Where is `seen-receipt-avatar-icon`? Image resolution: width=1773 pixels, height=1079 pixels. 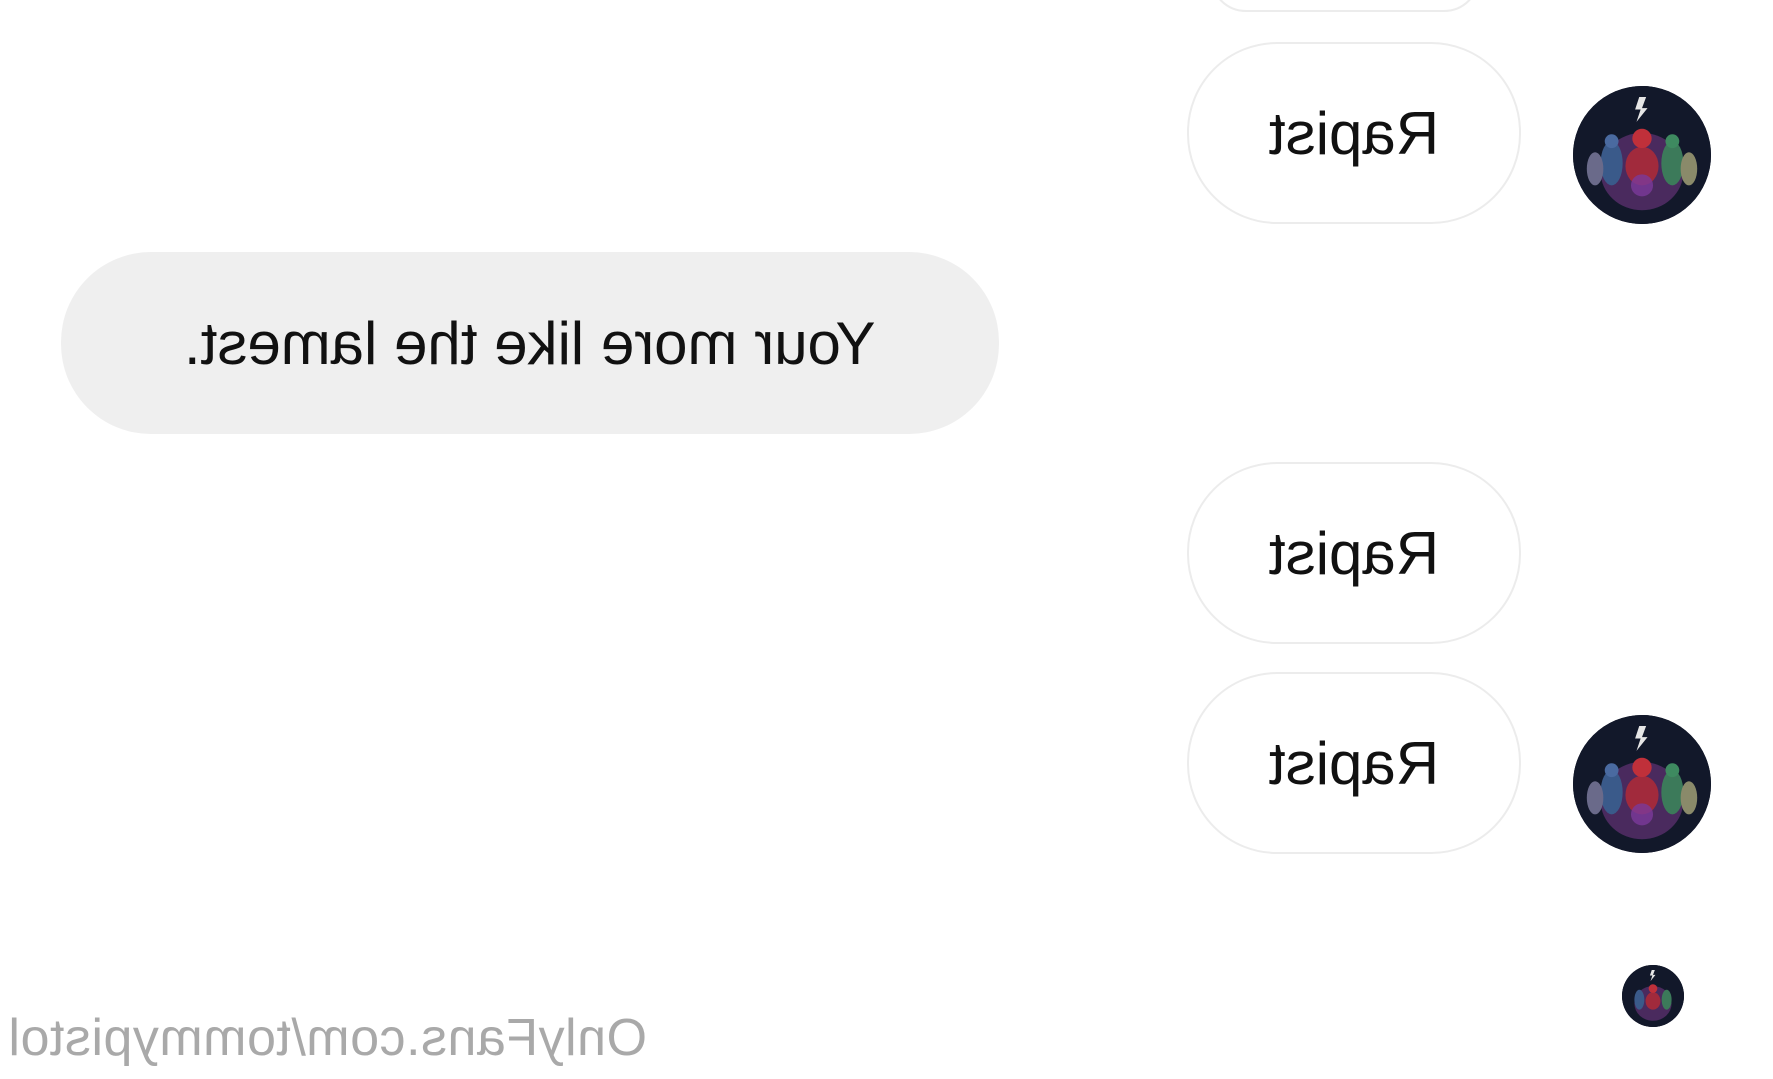 seen-receipt-avatar-icon is located at coordinates (1653, 996).